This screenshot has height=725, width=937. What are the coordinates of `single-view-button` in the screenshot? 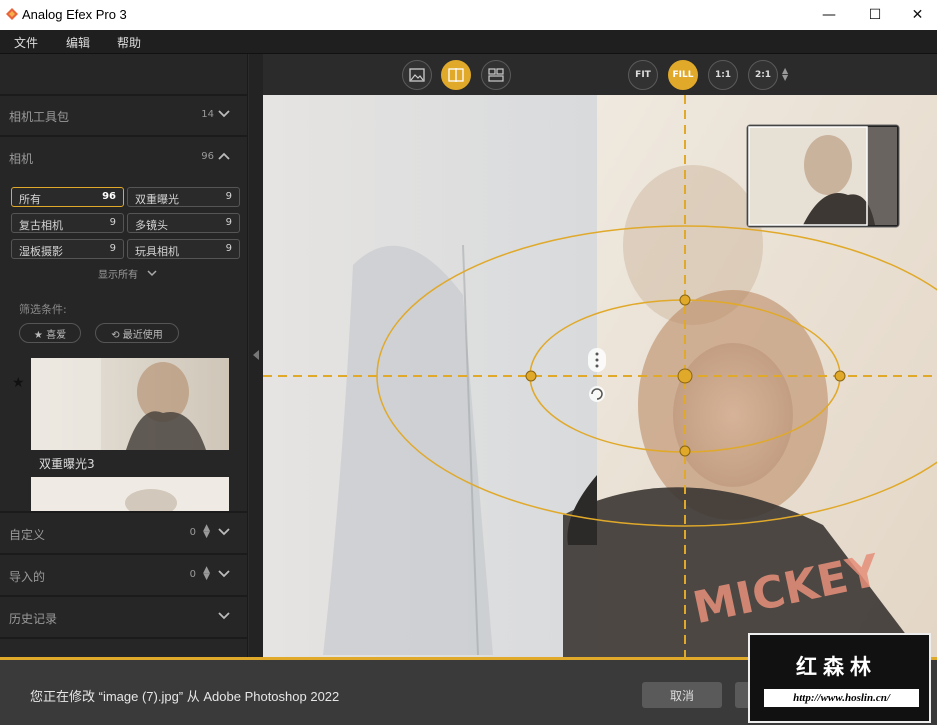 It's located at (417, 75).